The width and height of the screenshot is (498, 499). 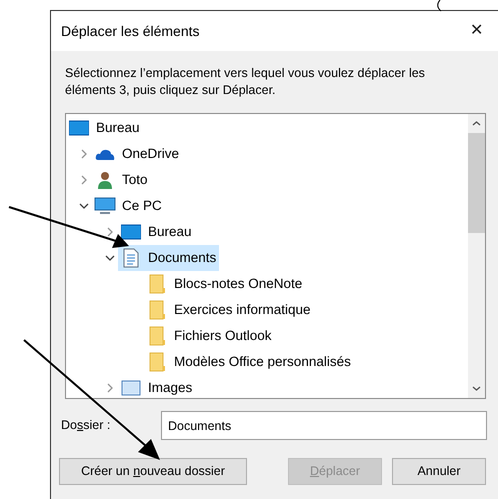 What do you see at coordinates (245, 82) in the screenshot?
I see `instruction-text: Sélectionnez l’emplacement vers lequel vous voulez déplacer les éléments 3, puis cliquez sur Déplacer.` at bounding box center [245, 82].